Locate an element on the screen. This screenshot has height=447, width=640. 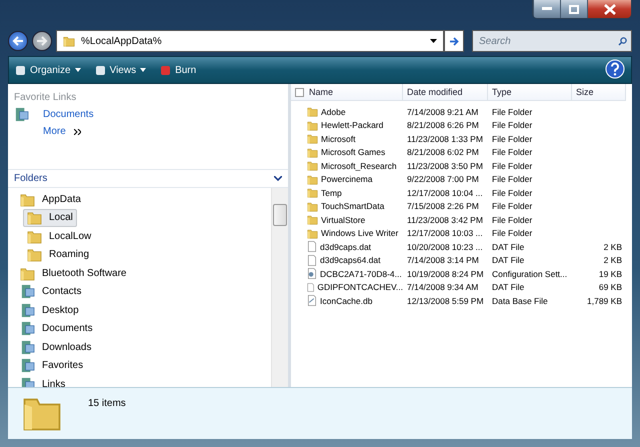
search-field: Search is located at coordinates (547, 41).